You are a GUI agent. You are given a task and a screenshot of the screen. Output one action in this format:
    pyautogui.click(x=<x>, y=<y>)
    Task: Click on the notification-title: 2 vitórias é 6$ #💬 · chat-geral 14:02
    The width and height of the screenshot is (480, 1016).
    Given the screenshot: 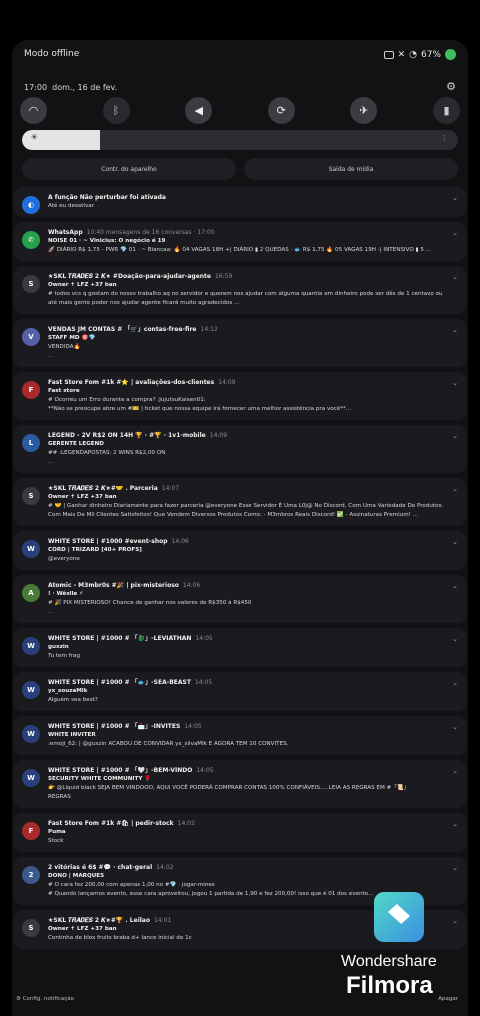 What is the action you would take?
    pyautogui.click(x=247, y=867)
    